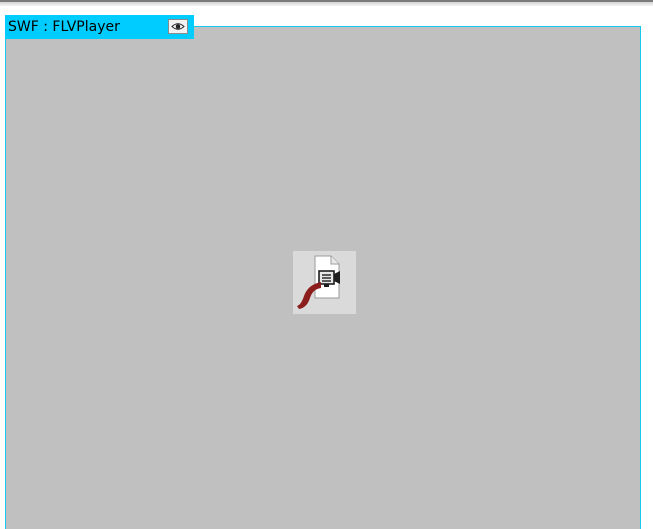 Image resolution: width=653 pixels, height=529 pixels. I want to click on window-top-edge, so click(326, 3).